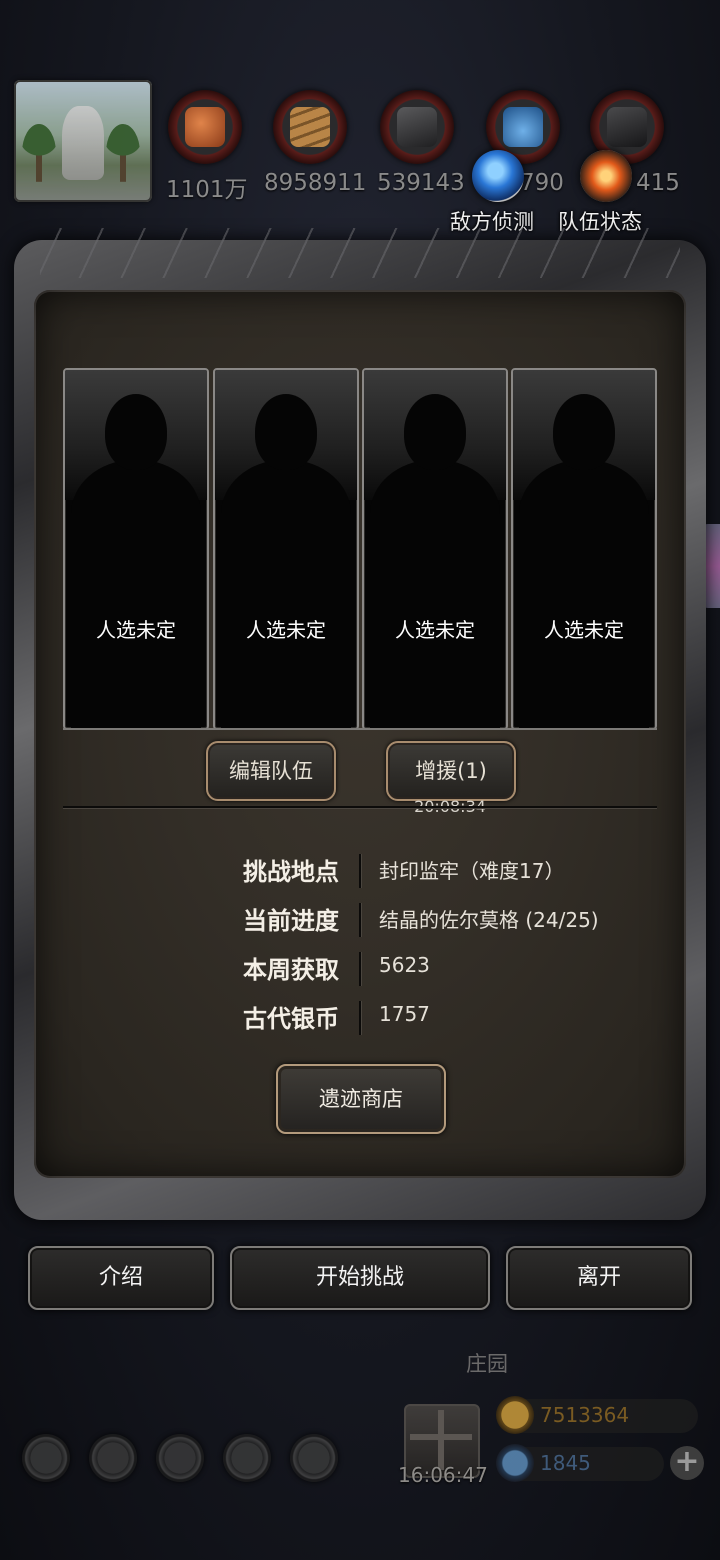  What do you see at coordinates (291, 921) in the screenshot?
I see `progress-key: 当前进度` at bounding box center [291, 921].